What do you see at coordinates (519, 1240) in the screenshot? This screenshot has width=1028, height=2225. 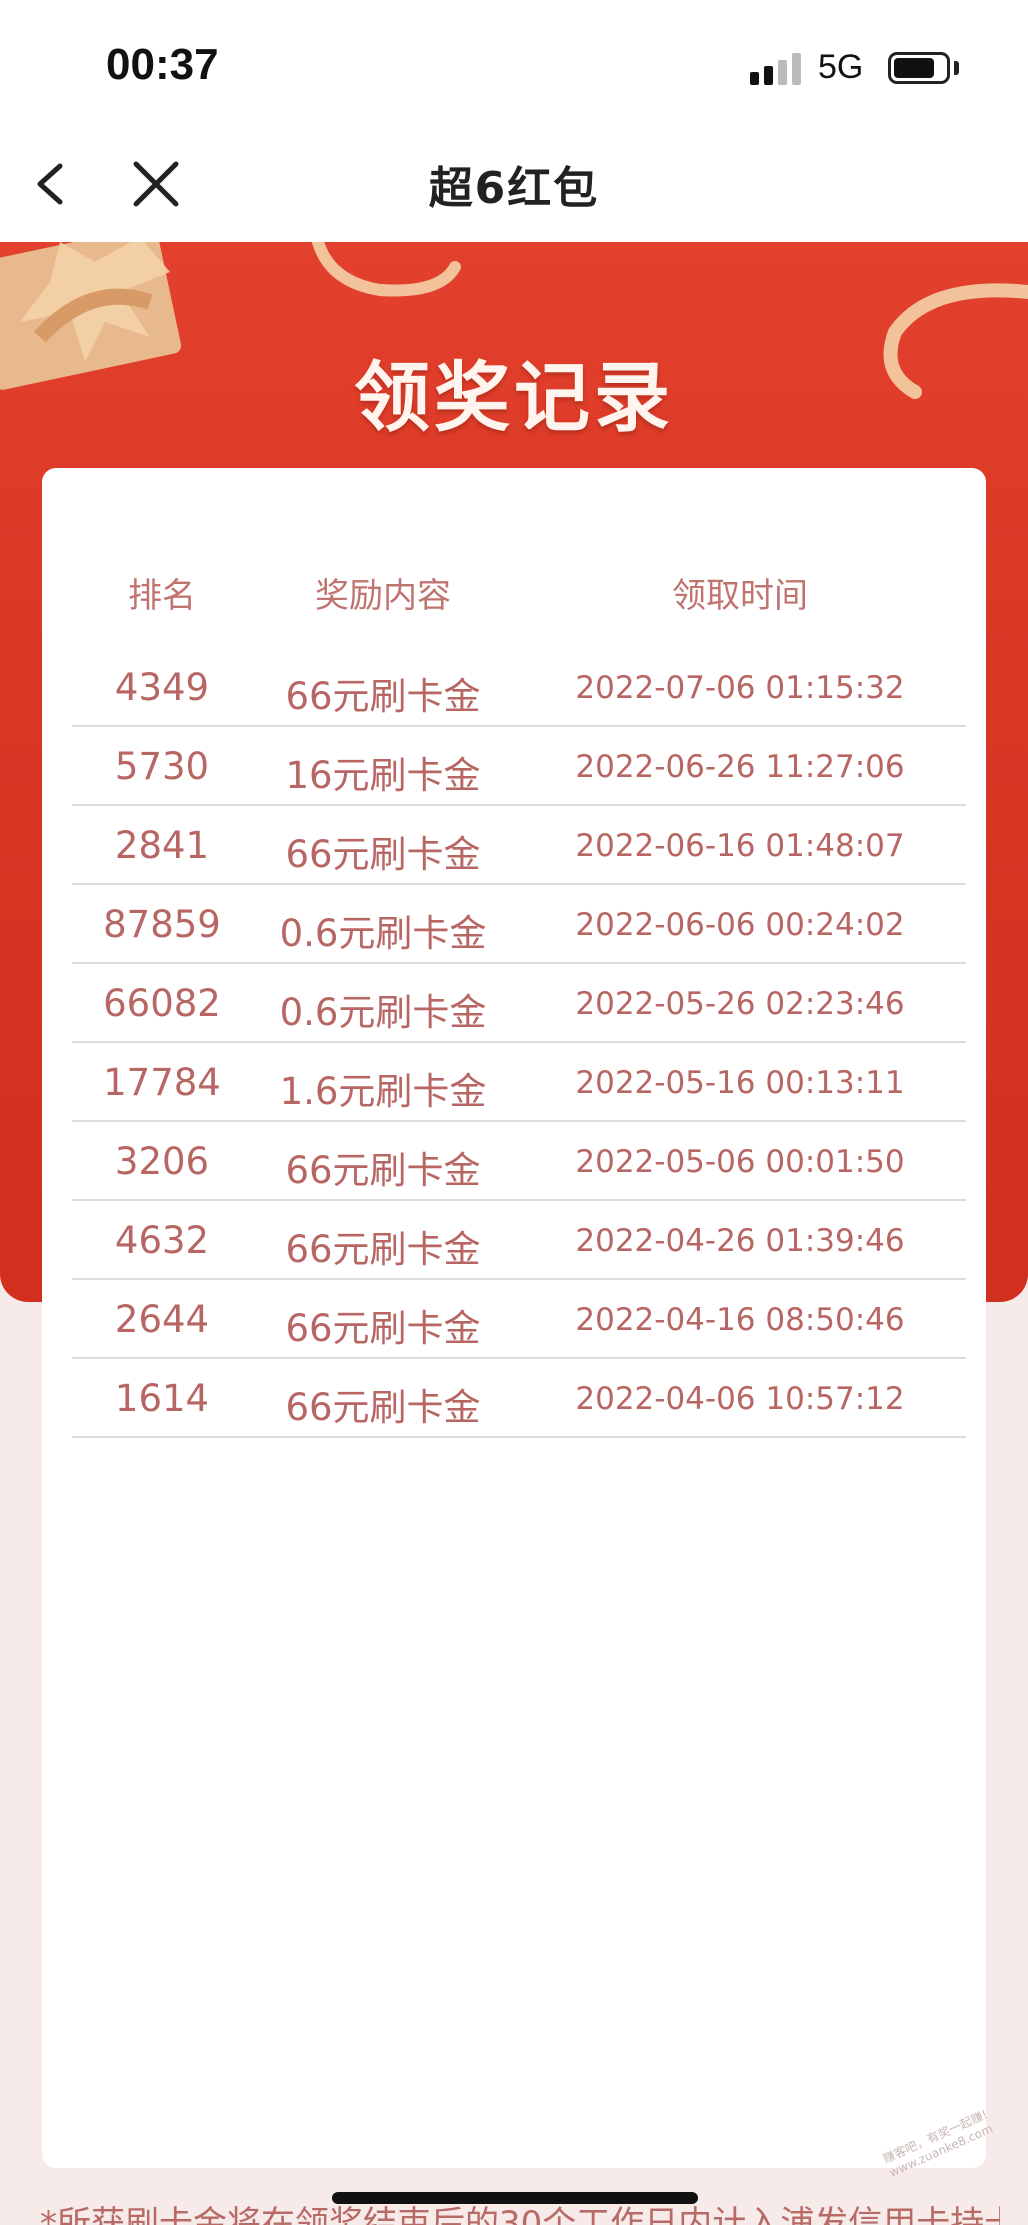 I see `table-row: 4632 66元刷卡金 2022-04-26 01:39:46` at bounding box center [519, 1240].